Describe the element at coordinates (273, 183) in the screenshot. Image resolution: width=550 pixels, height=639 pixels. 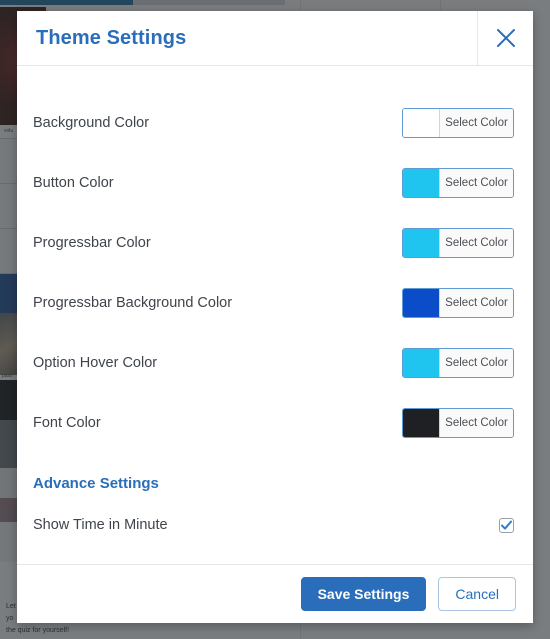
I see `setting-row-button-color: Button Color Select Color` at that location.